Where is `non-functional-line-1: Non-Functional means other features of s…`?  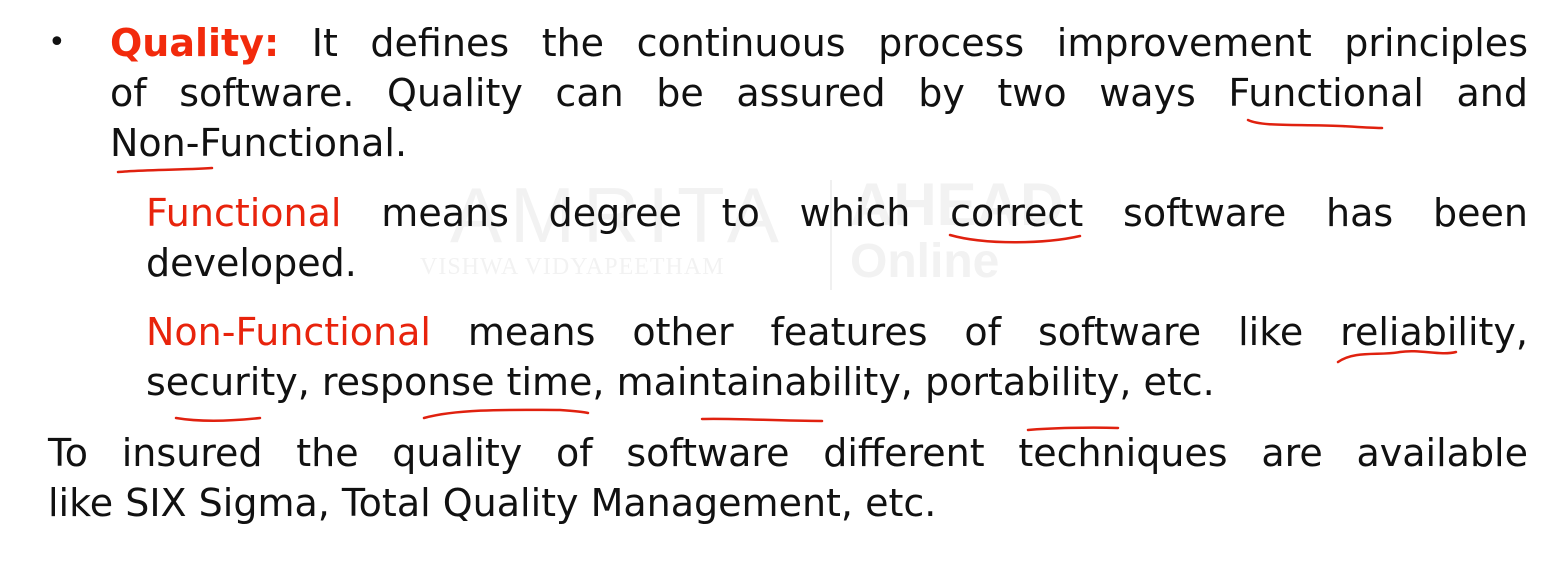
non-functional-line-1: Non-Functional means other features of s… is located at coordinates (837, 332).